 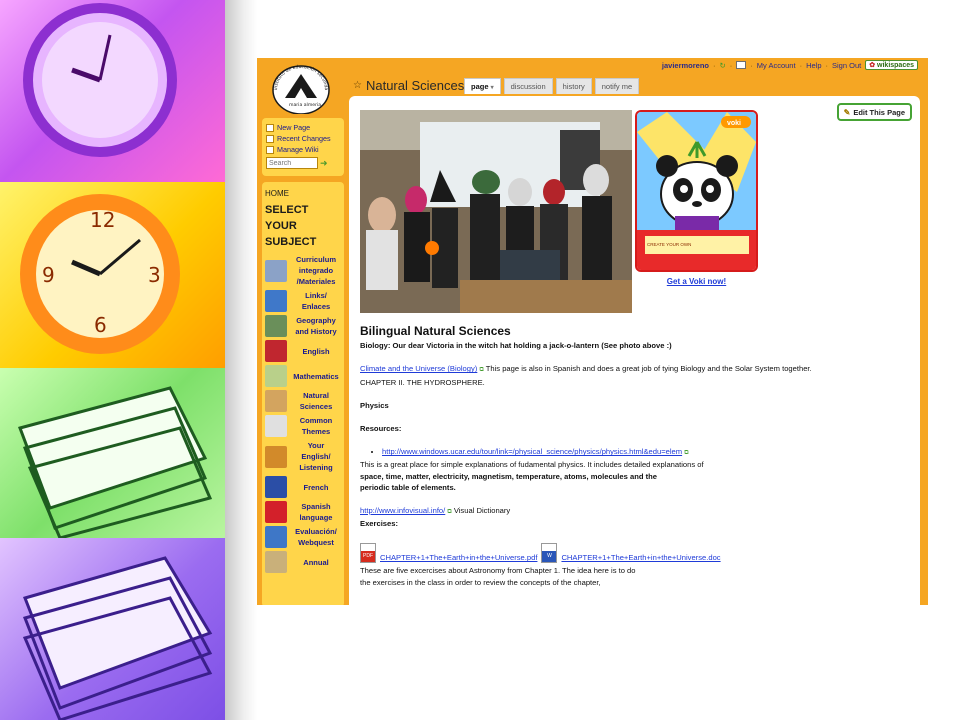 I want to click on sidebar-nav-item: Common Themes, so click(x=303, y=426).